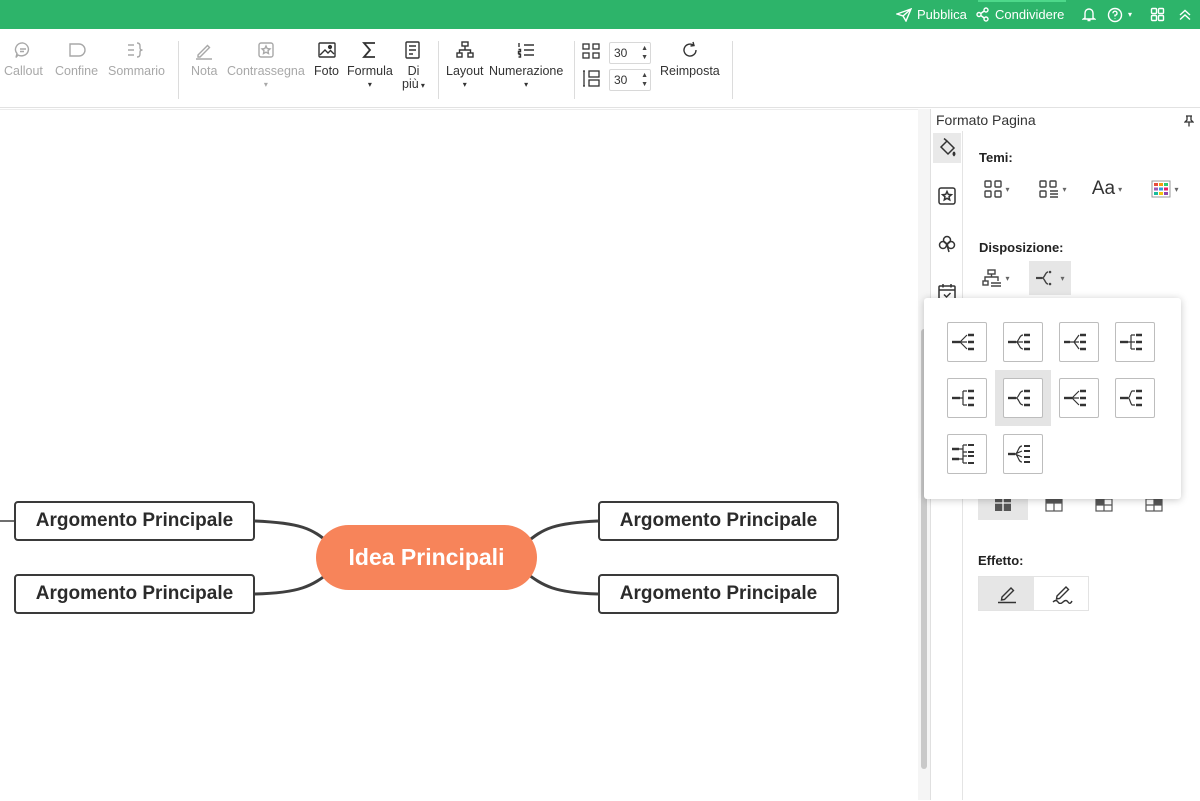 This screenshot has height=801, width=1200. What do you see at coordinates (266, 71) in the screenshot?
I see `mark-label: Contrassegna` at bounding box center [266, 71].